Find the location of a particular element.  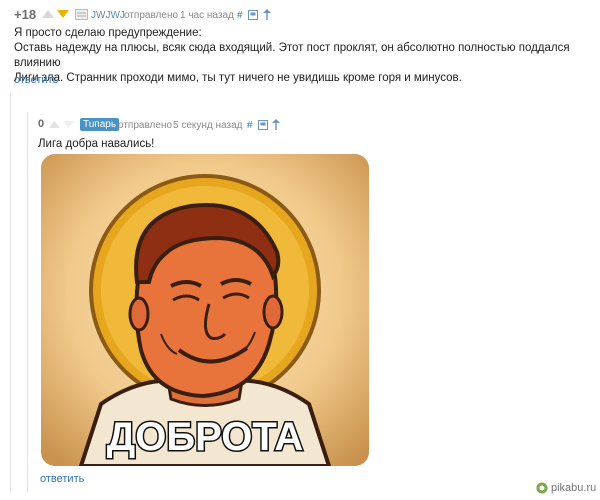

comment-2-reply-link: ответить is located at coordinates (62, 479).